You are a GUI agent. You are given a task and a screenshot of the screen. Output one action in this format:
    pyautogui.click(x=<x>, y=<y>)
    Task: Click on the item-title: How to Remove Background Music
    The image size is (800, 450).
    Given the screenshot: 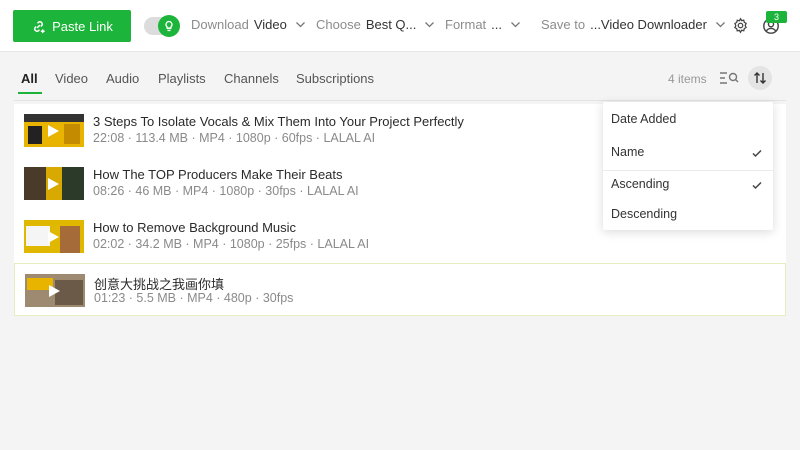 What is the action you would take?
    pyautogui.click(x=195, y=227)
    